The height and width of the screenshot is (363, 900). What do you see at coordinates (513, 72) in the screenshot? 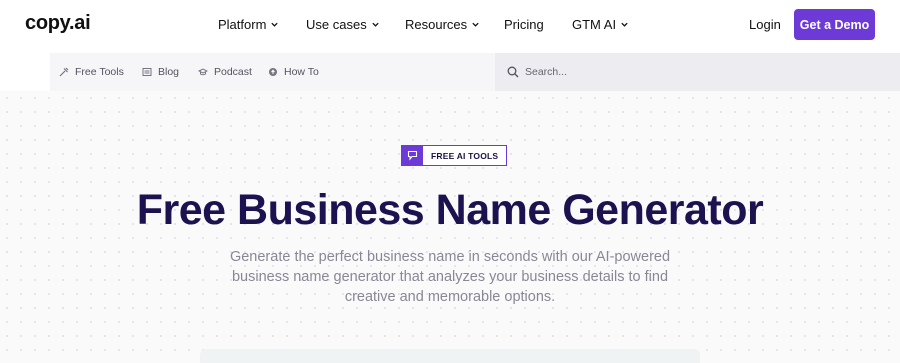
I see `search-icon` at bounding box center [513, 72].